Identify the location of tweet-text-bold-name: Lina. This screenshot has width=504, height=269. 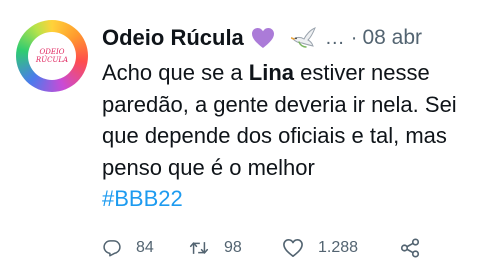
(271, 72).